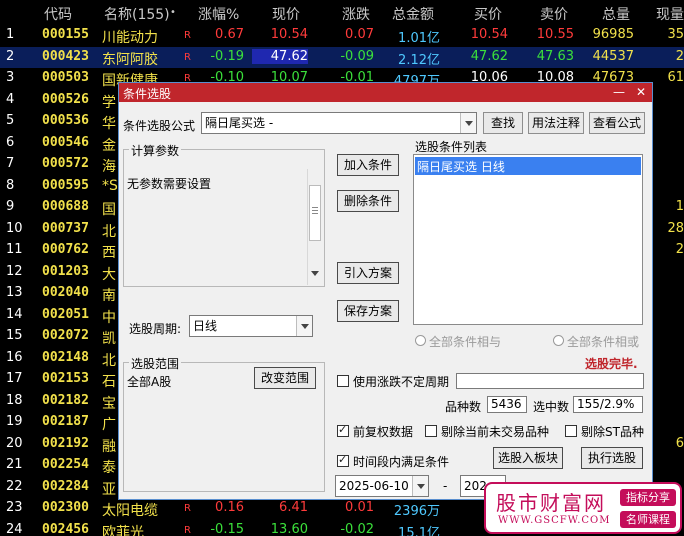 This screenshot has height=536, width=684. What do you see at coordinates (489, 34) in the screenshot?
I see `bid-price: 10.54` at bounding box center [489, 34].